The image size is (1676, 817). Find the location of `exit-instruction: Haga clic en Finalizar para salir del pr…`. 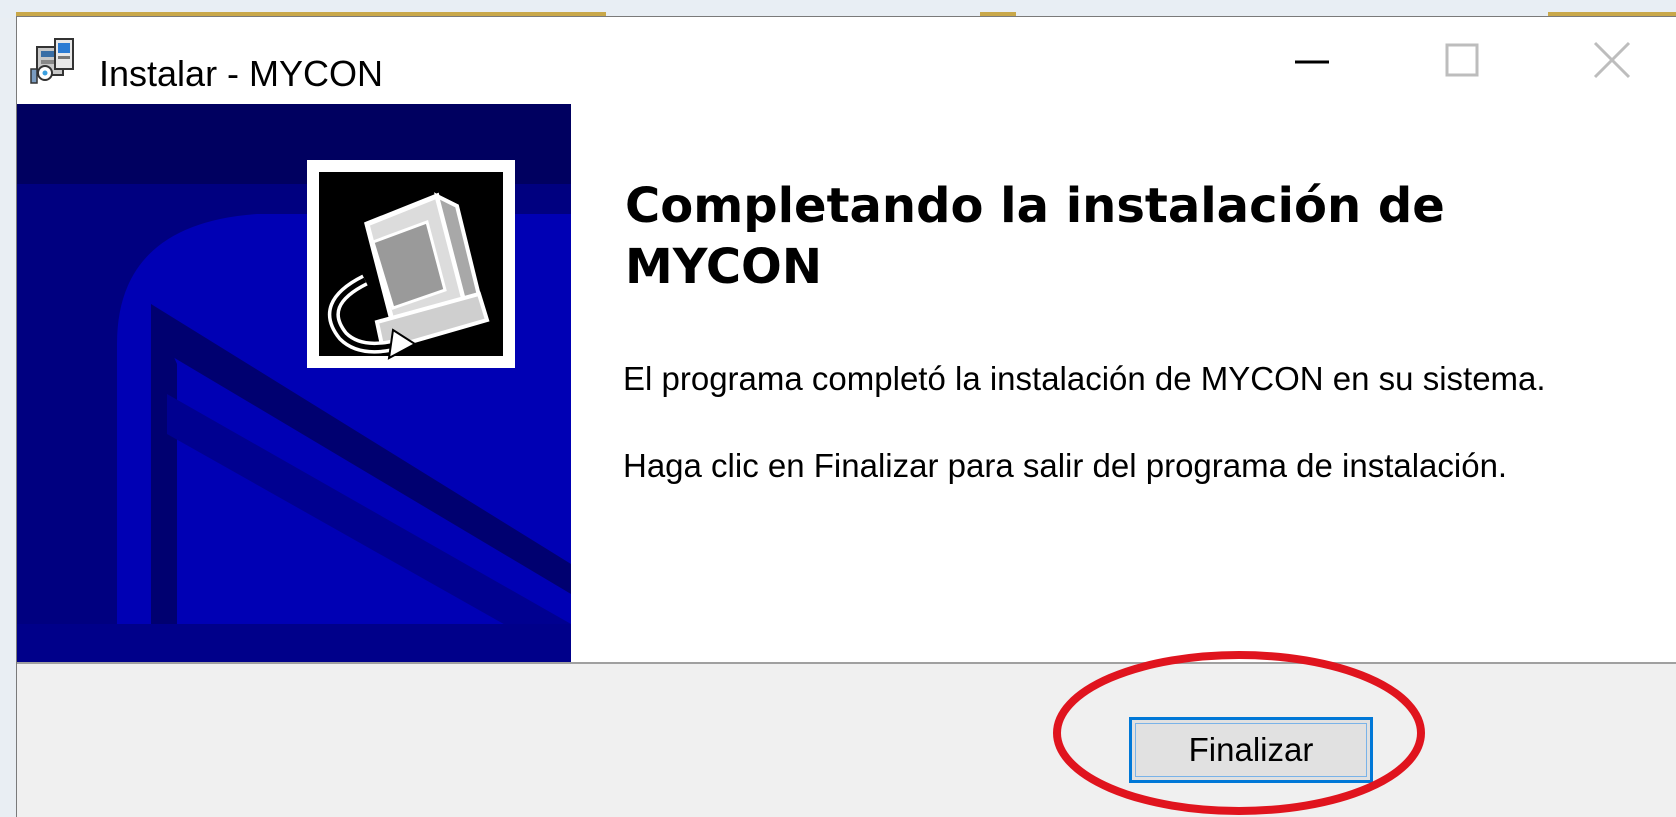

exit-instruction: Haga clic en Finalizar para salir del pr… is located at coordinates (1065, 465).